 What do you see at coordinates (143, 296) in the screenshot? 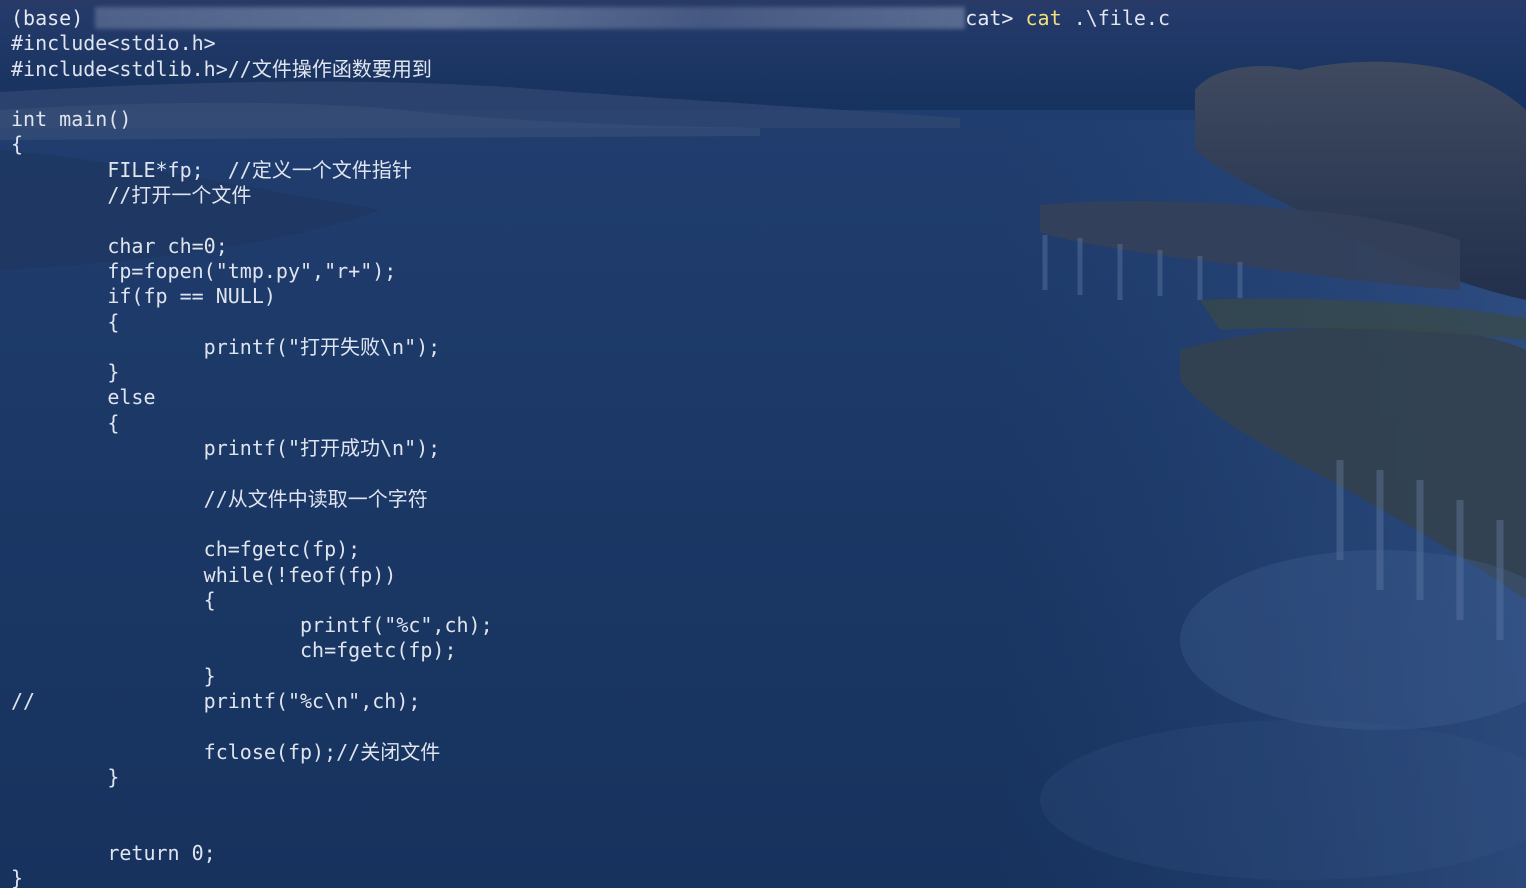
I see `code-line: if(fp == NULL)` at bounding box center [143, 296].